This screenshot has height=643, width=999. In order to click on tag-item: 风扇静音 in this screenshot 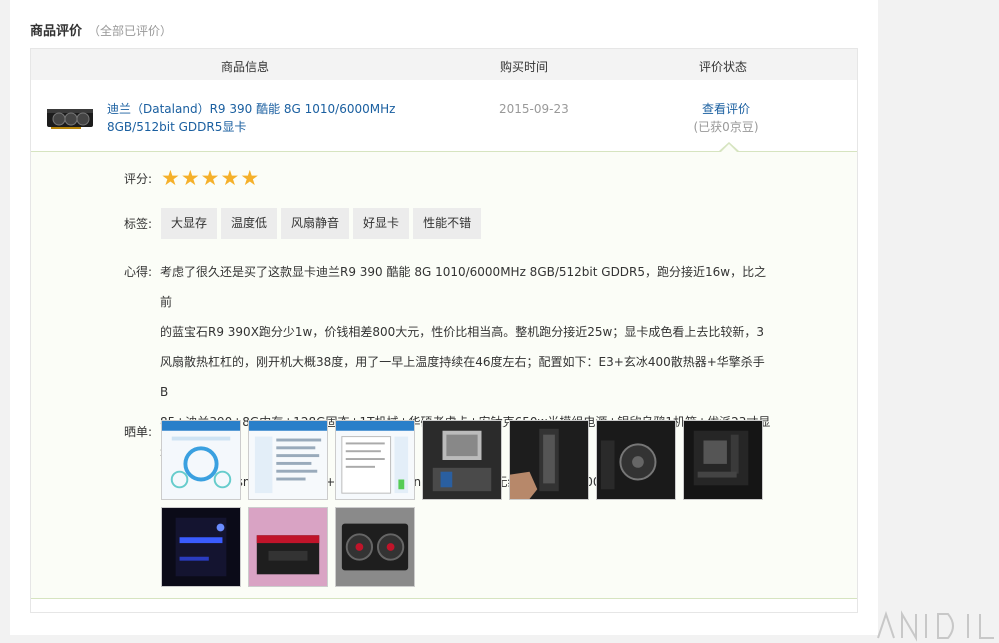, I will do `click(315, 223)`.